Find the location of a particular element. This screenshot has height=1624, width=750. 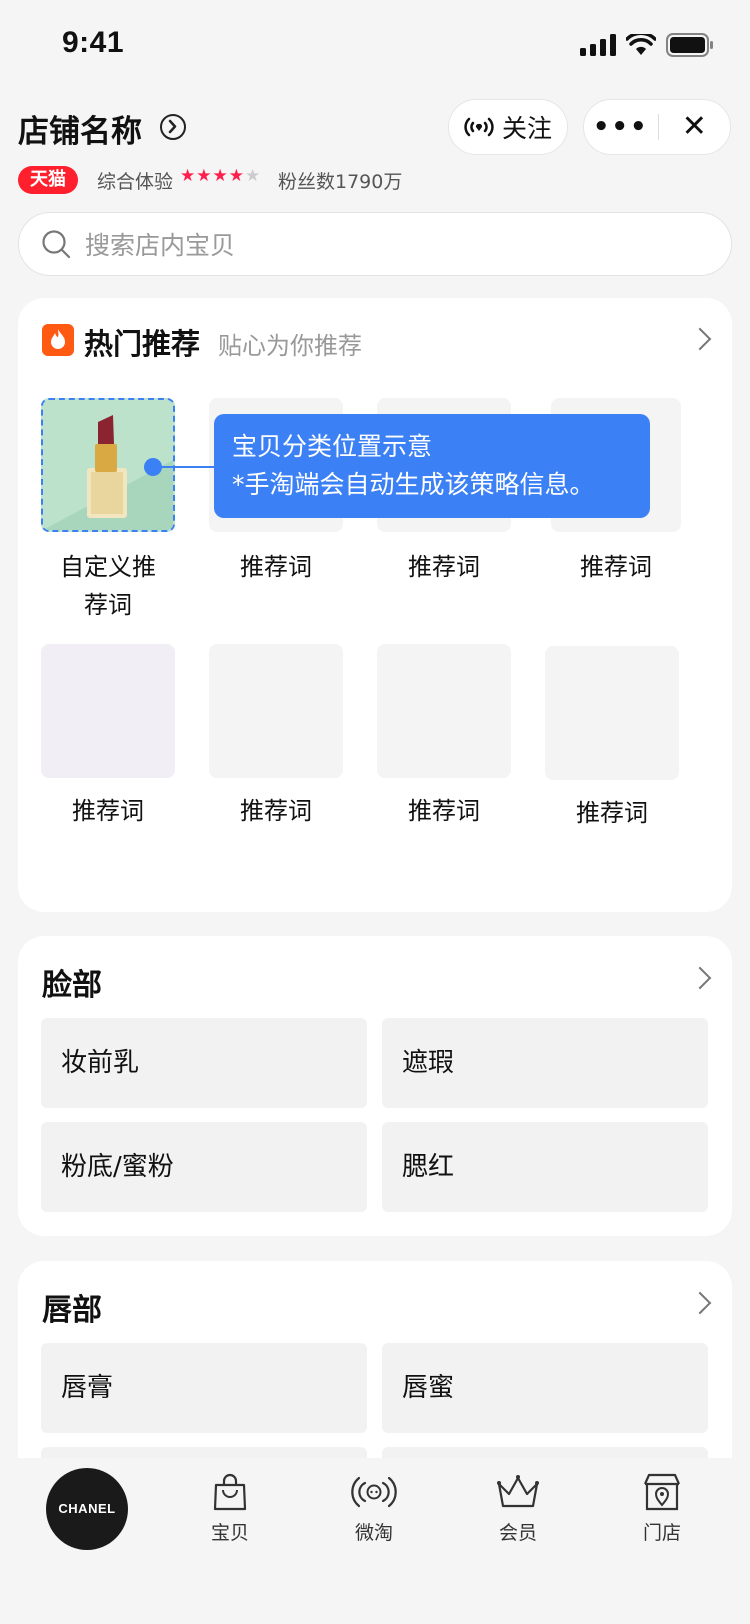

nav-label: 门店 is located at coordinates (661, 1533).